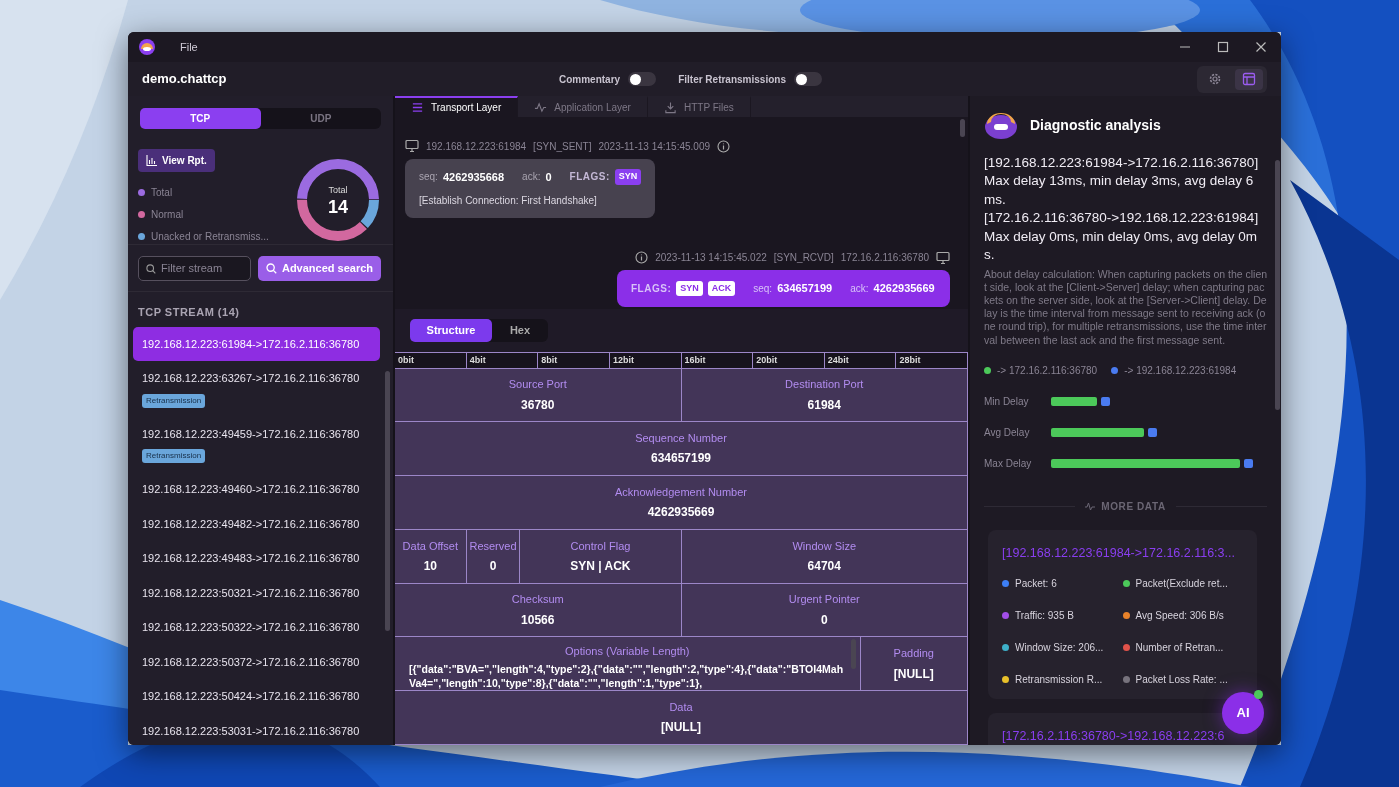  I want to click on stat-label: Traffic: 935 B, so click(1044, 616).